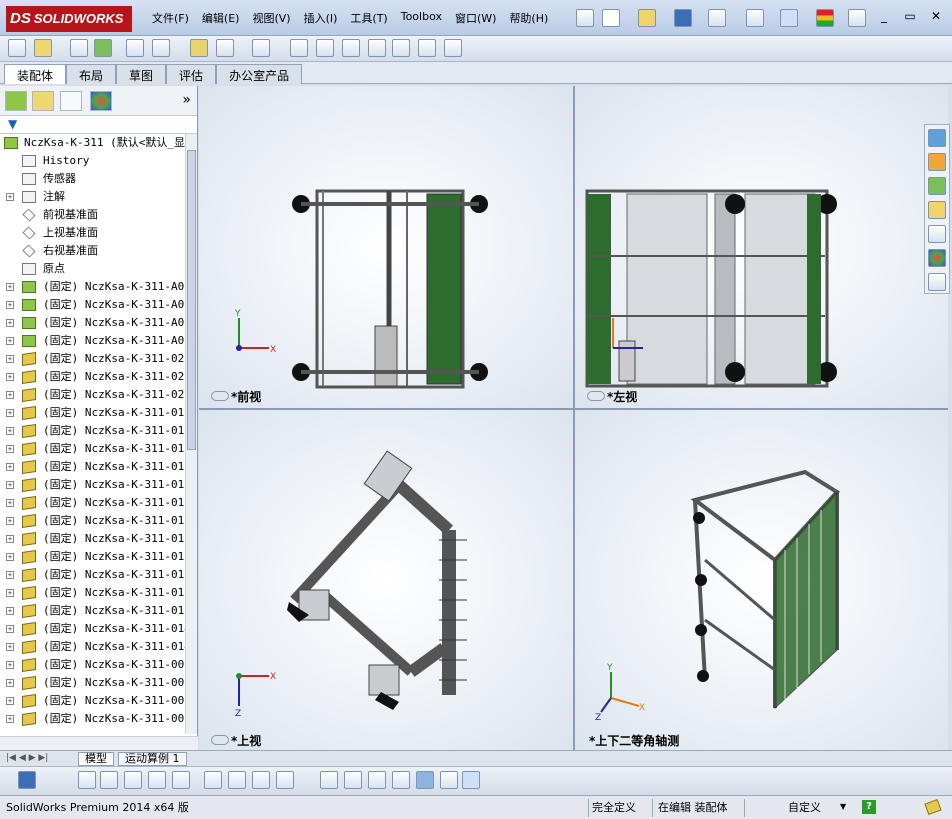  I want to click on pin-icon, so click(585, 18).